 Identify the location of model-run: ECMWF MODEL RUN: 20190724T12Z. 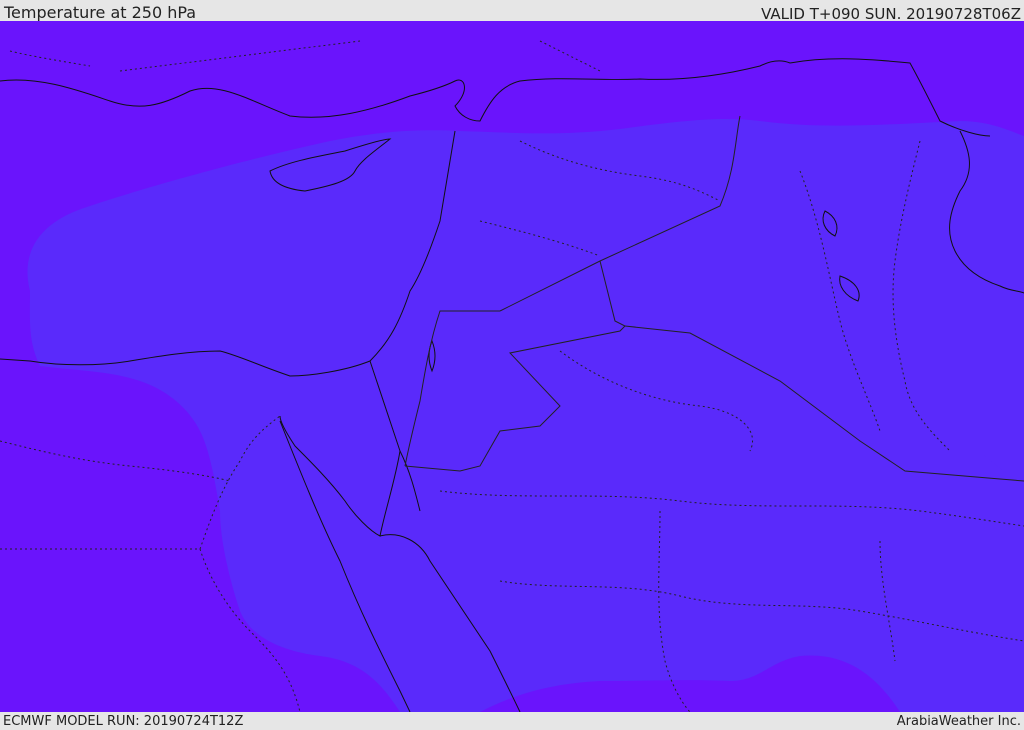
(123, 721).